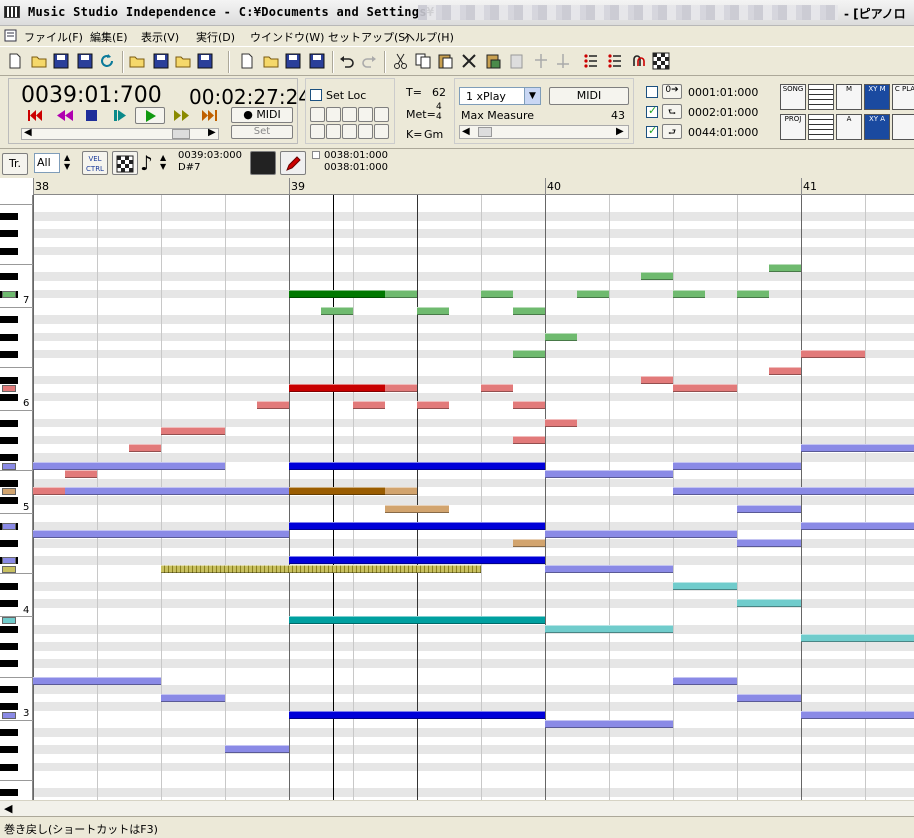 The height and width of the screenshot is (838, 914). I want to click on cut-icon, so click(401, 61).